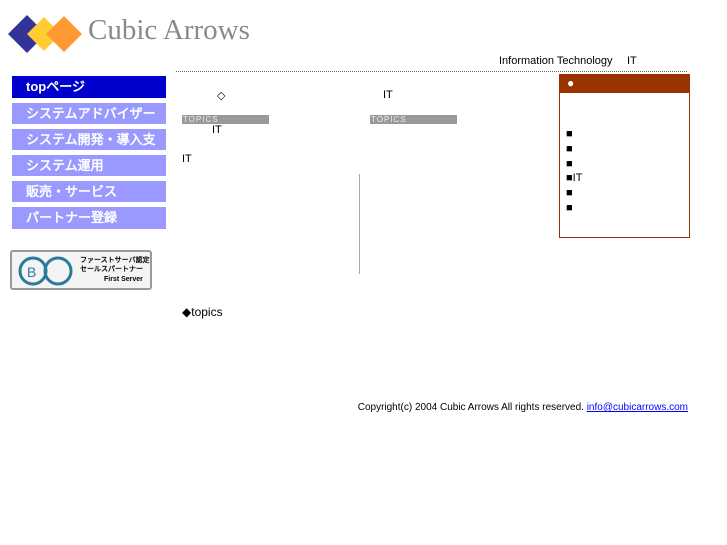 Image resolution: width=727 pixels, height=545 pixels. What do you see at coordinates (89, 113) in the screenshot?
I see `nav-system-advisor: システムアドバイザー` at bounding box center [89, 113].